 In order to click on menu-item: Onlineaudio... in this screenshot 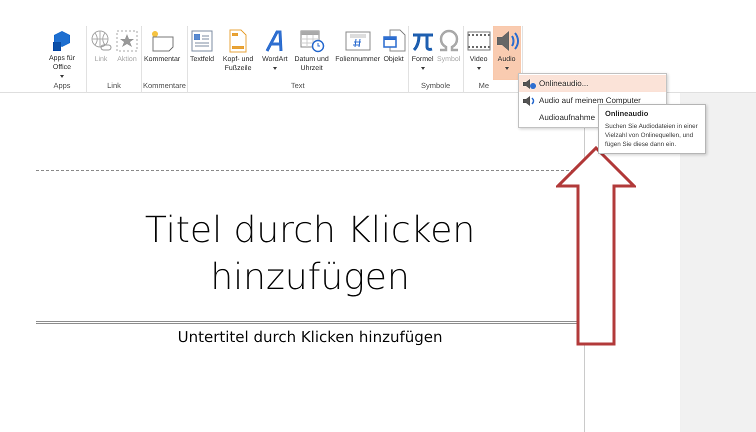, I will do `click(592, 83)`.